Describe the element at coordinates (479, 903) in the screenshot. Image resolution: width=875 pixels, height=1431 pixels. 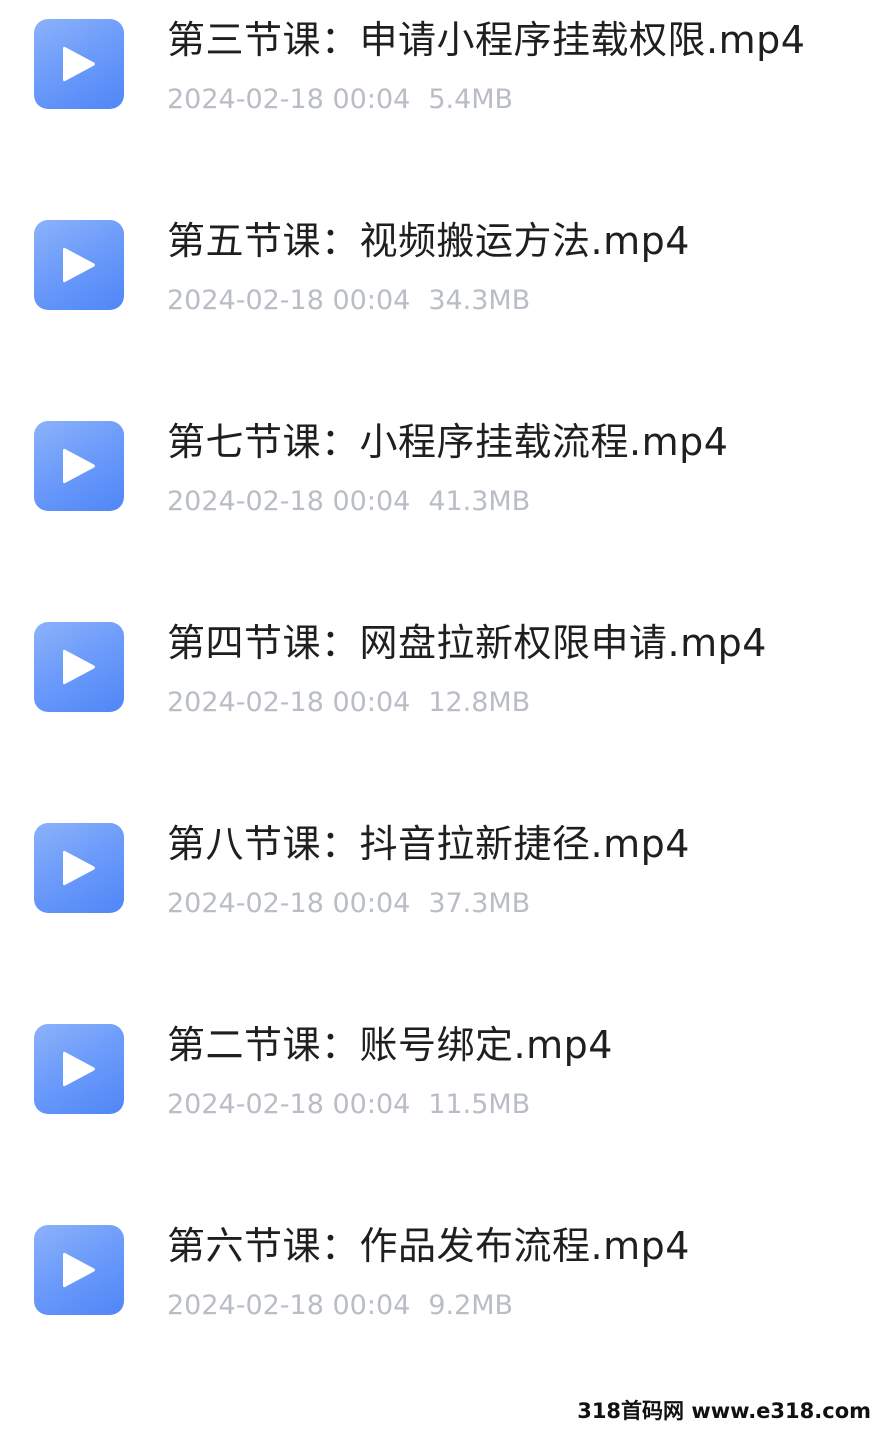
I see `file-size: 37.3MB` at that location.